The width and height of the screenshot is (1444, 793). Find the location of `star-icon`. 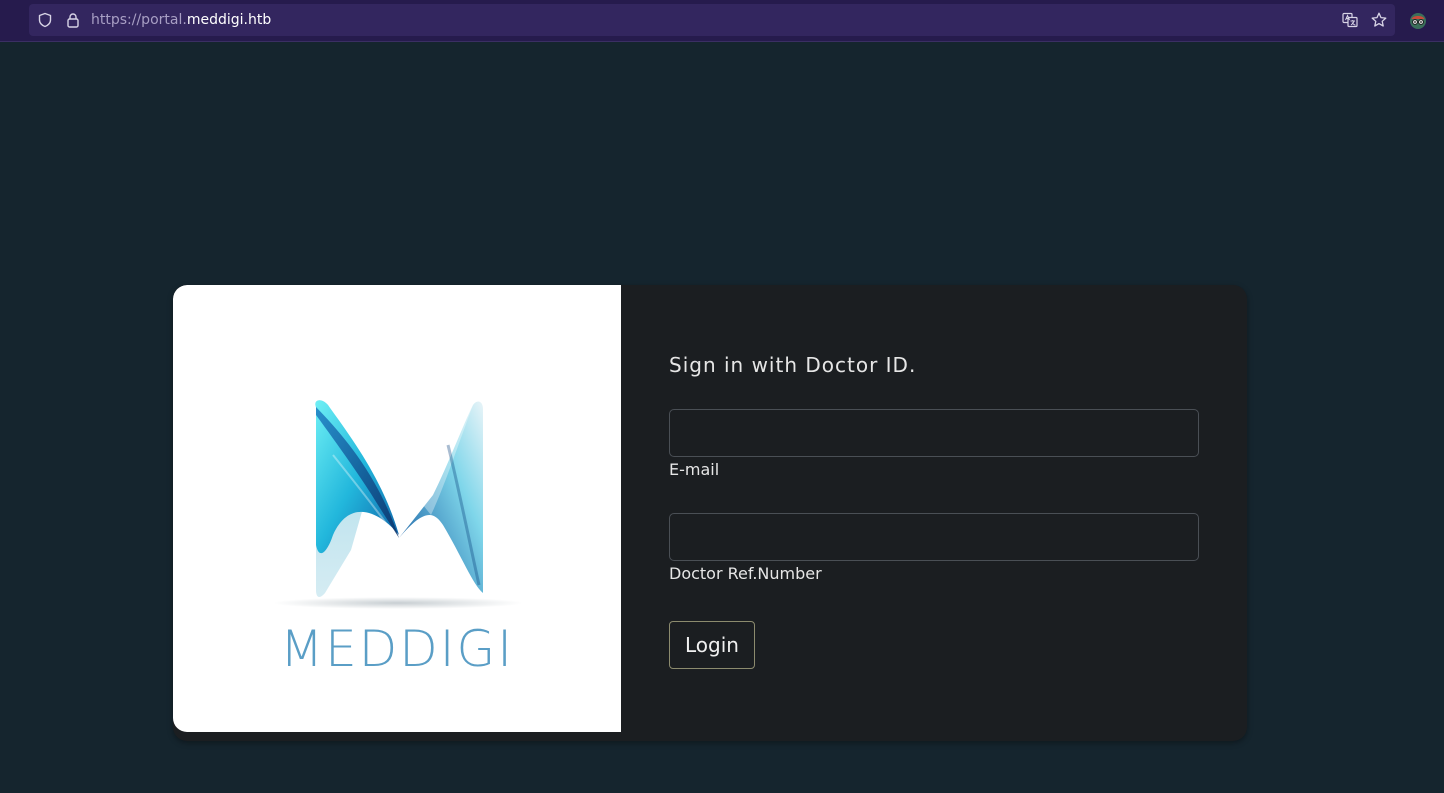

star-icon is located at coordinates (1379, 20).